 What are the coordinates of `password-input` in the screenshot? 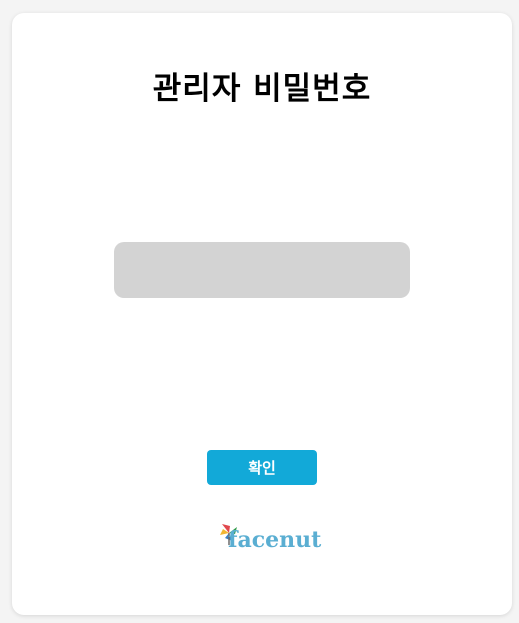 It's located at (262, 270).